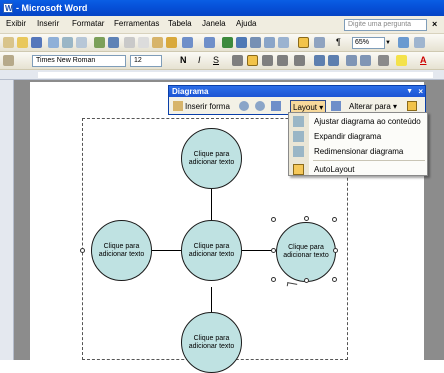  I want to click on horizontal-ruler, so click(222, 75).